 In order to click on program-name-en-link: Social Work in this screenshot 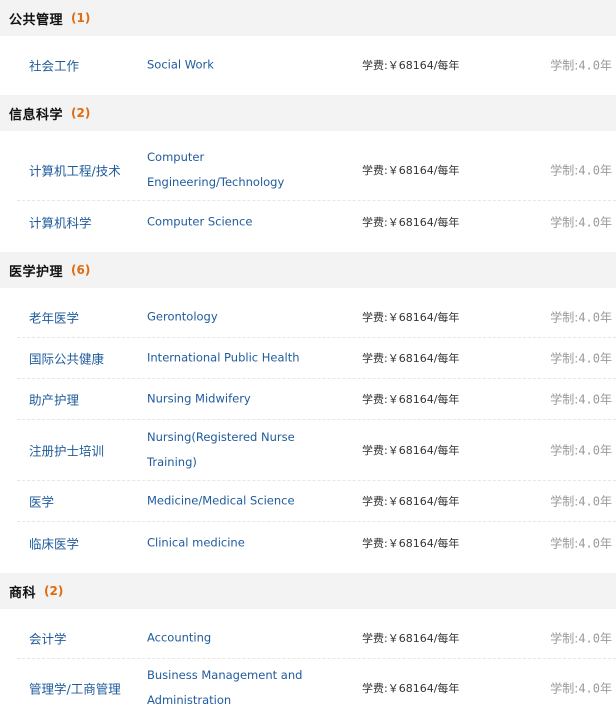, I will do `click(232, 64)`.